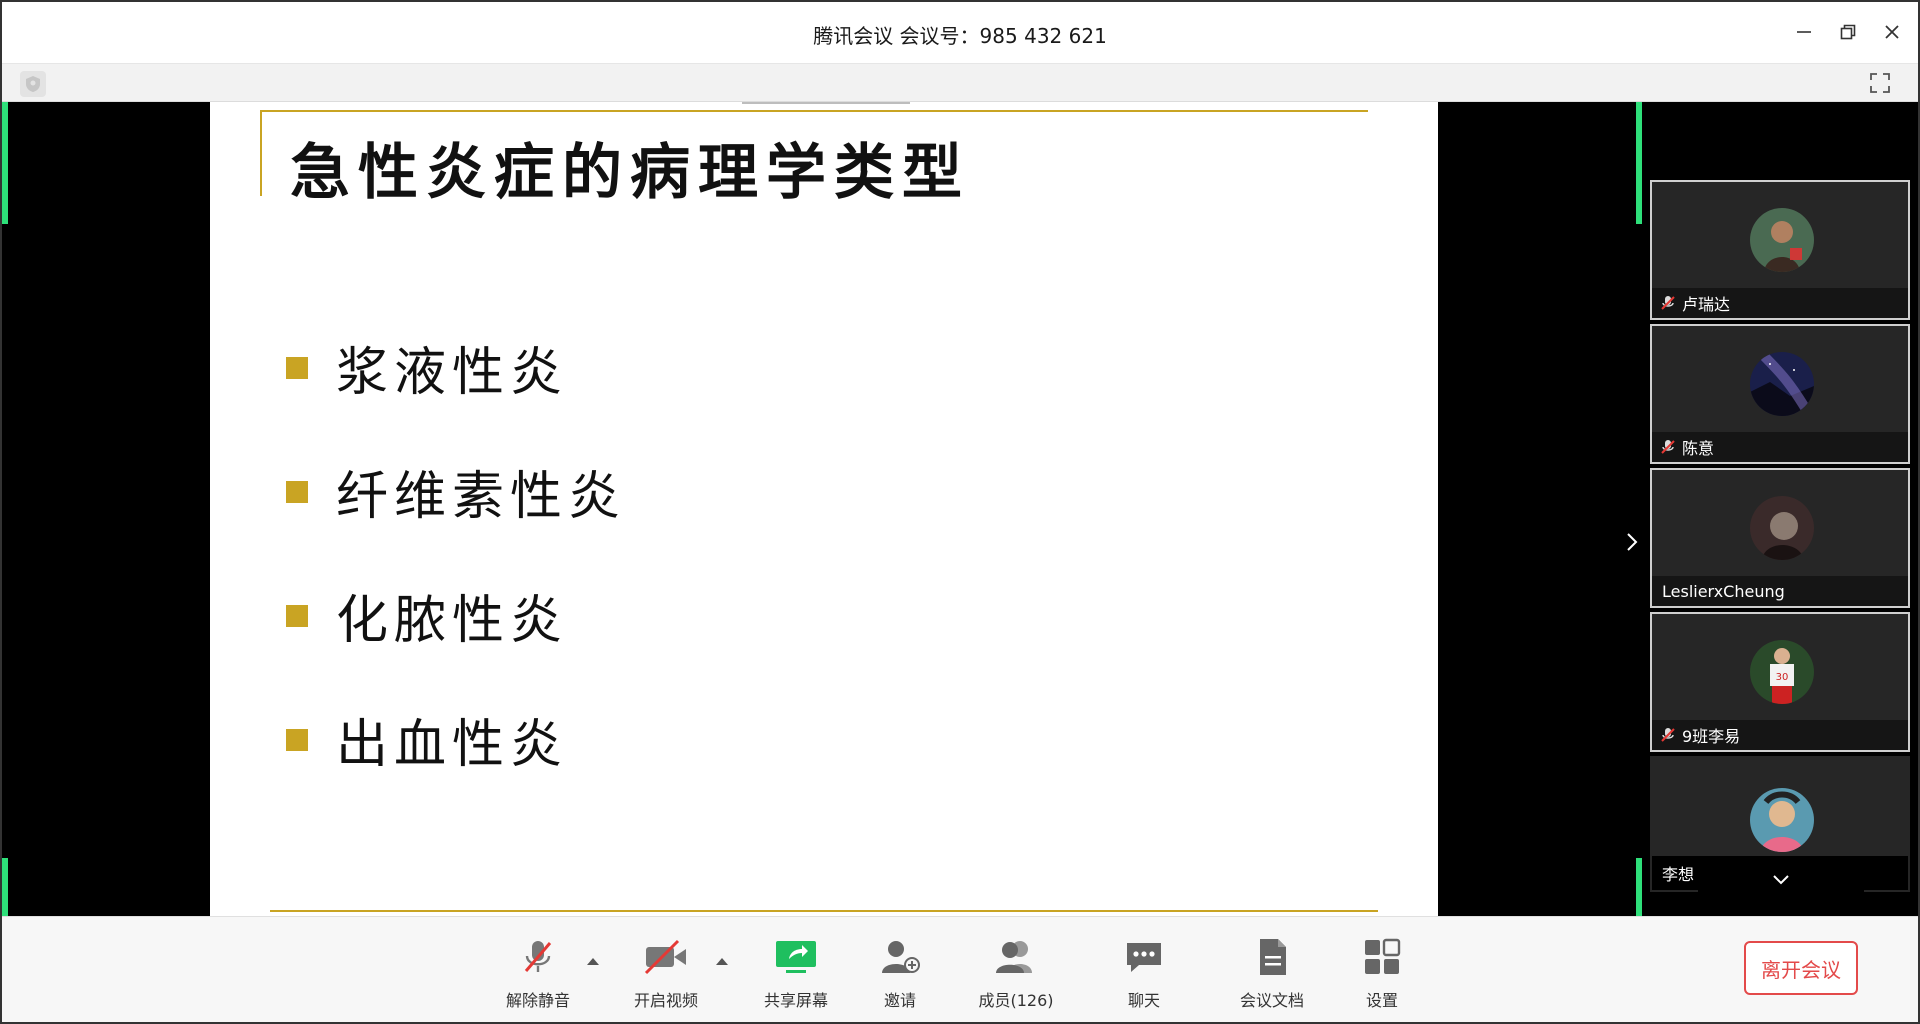 This screenshot has height=1024, width=1920. I want to click on apps-grid-icon, so click(1382, 957).